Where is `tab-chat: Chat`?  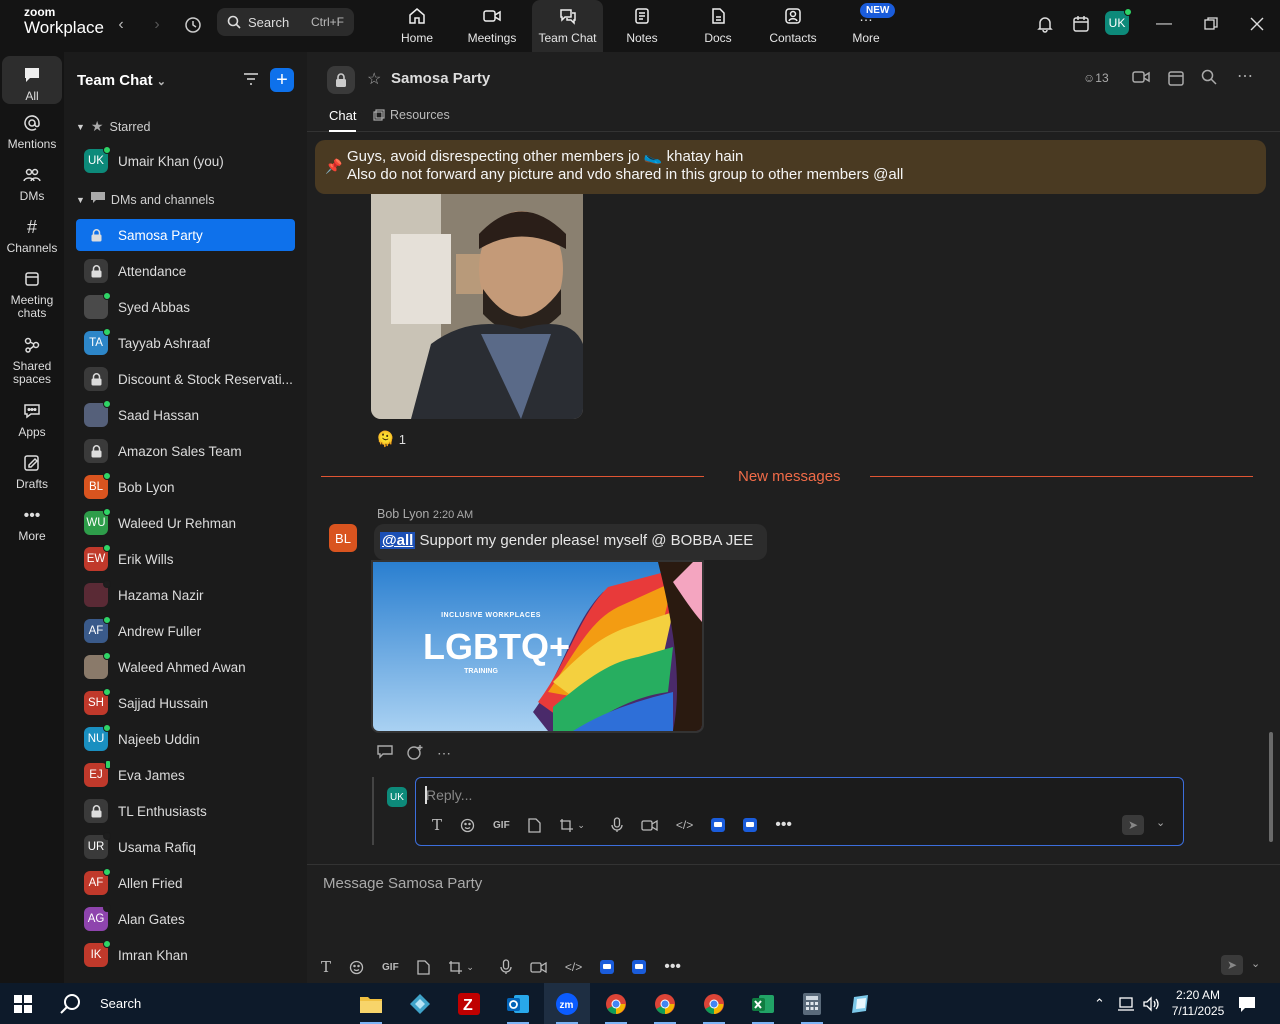 tab-chat: Chat is located at coordinates (343, 120).